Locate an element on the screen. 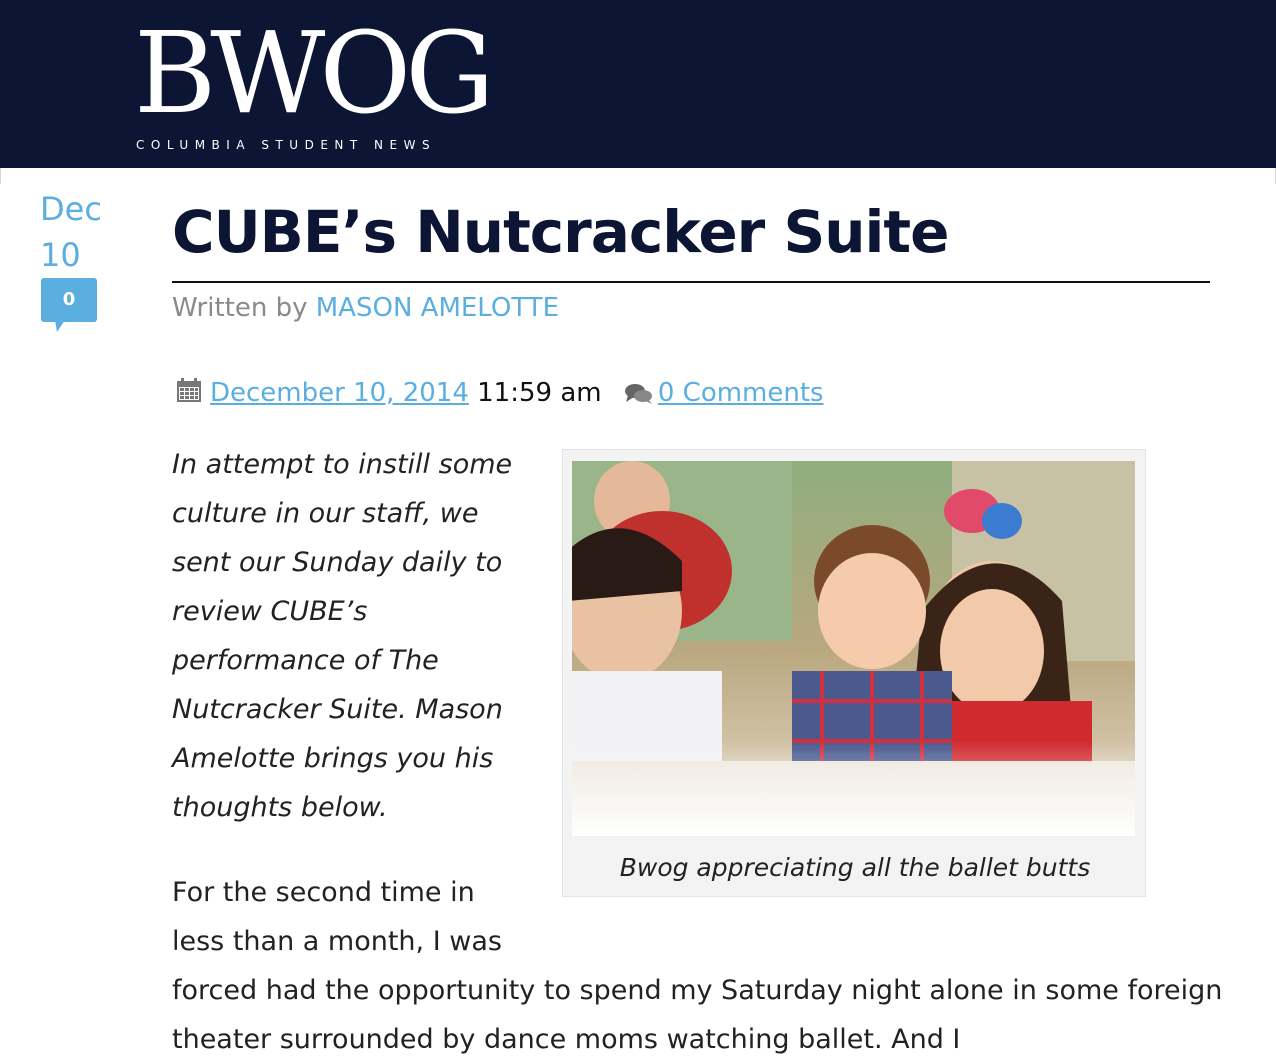 This screenshot has height=1064, width=1276. comment-count-badge: 0 is located at coordinates (69, 305).